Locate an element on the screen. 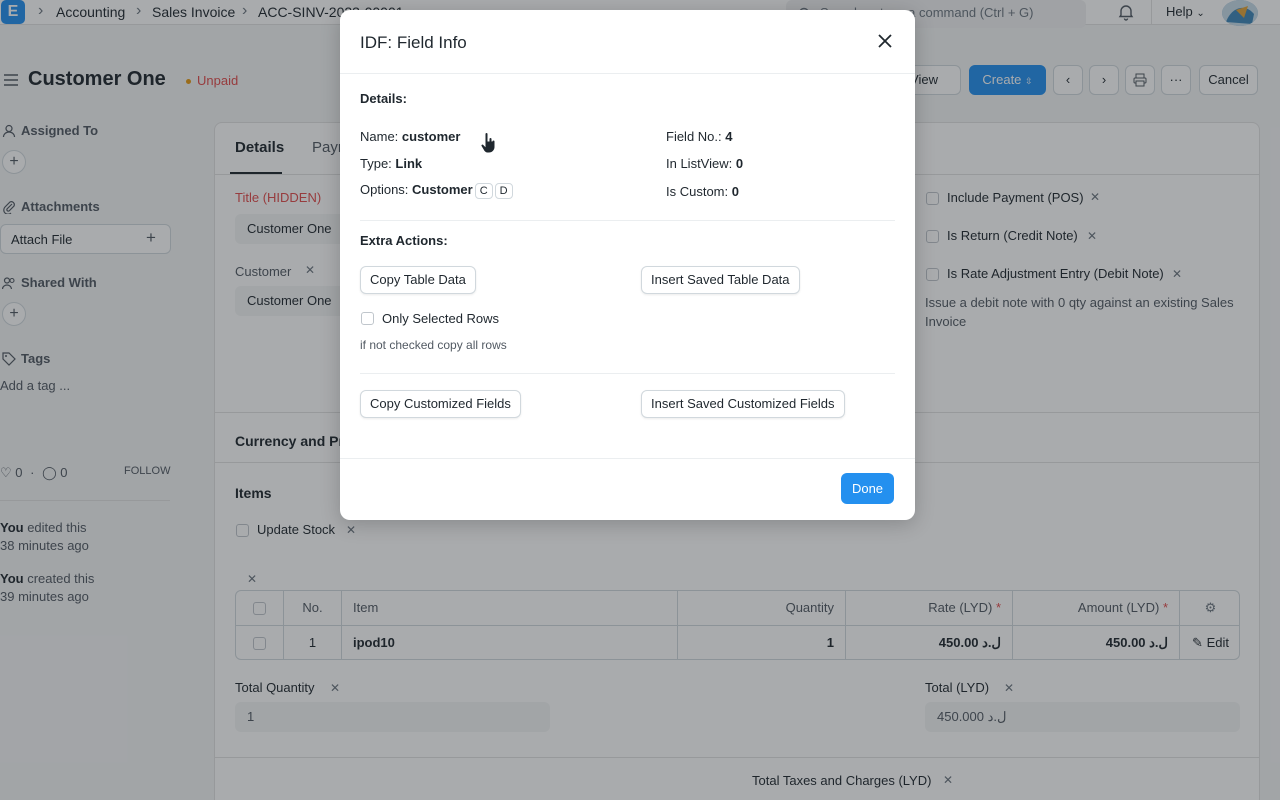 This screenshot has height=800, width=1280. is-custom-row: Is Custom: 0 is located at coordinates (702, 191).